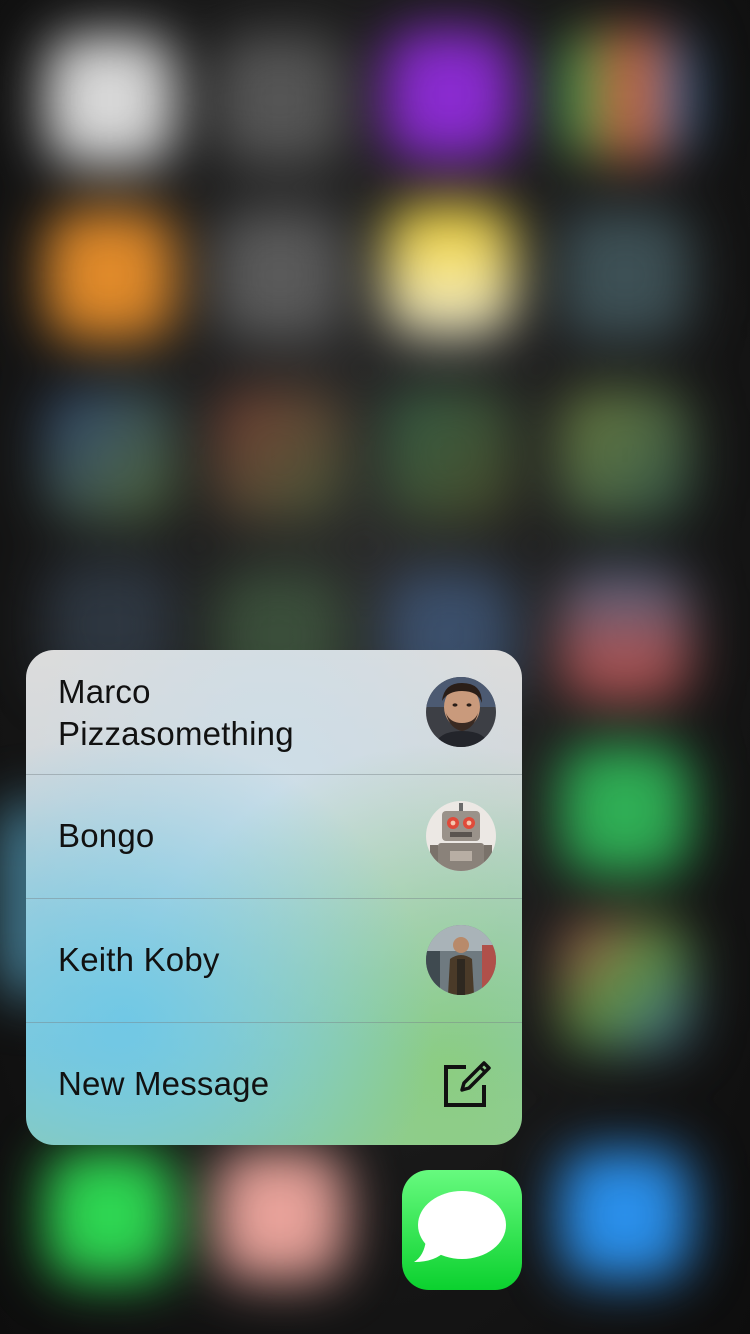  I want to click on quick-action-marco: Marco Pizzasomething, so click(274, 712).